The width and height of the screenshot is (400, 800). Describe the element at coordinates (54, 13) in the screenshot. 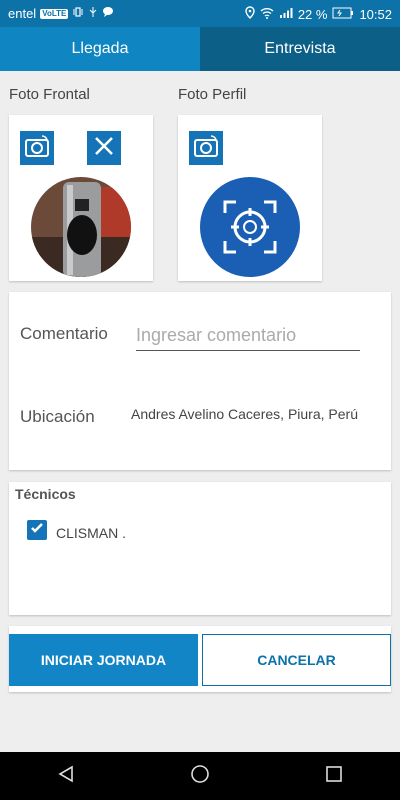

I see `volte-badge: VoLTE` at that location.